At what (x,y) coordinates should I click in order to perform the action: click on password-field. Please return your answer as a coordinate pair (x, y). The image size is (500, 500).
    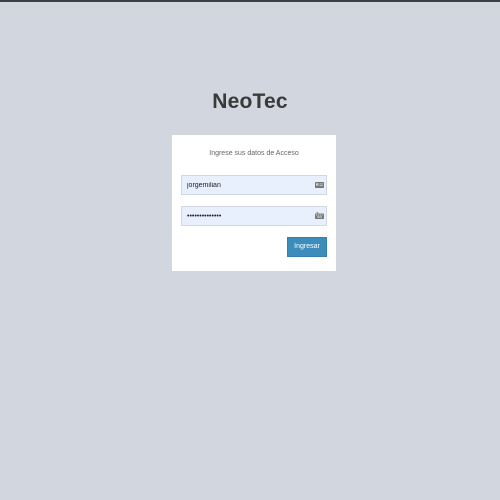
    Looking at the image, I should click on (254, 216).